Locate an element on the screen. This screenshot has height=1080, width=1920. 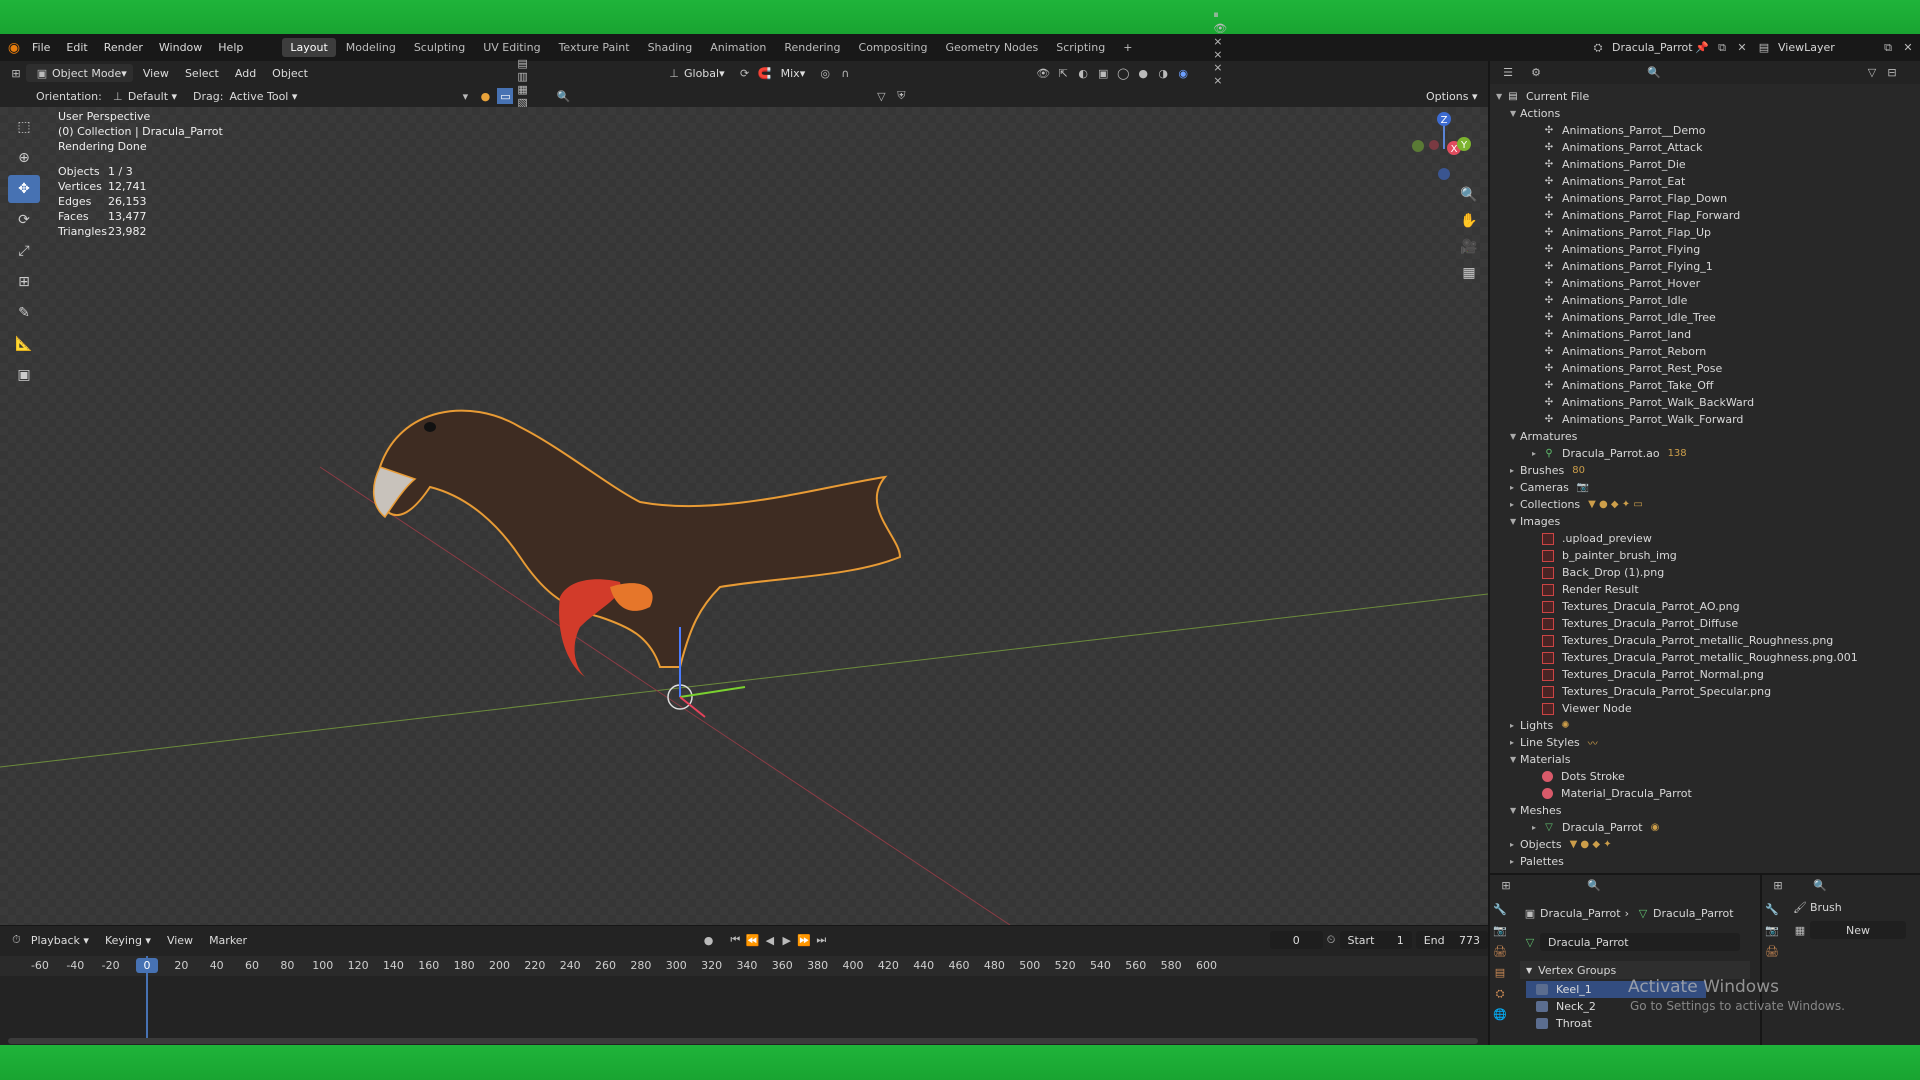
move-tool-icon: ✥ is located at coordinates (24, 189).